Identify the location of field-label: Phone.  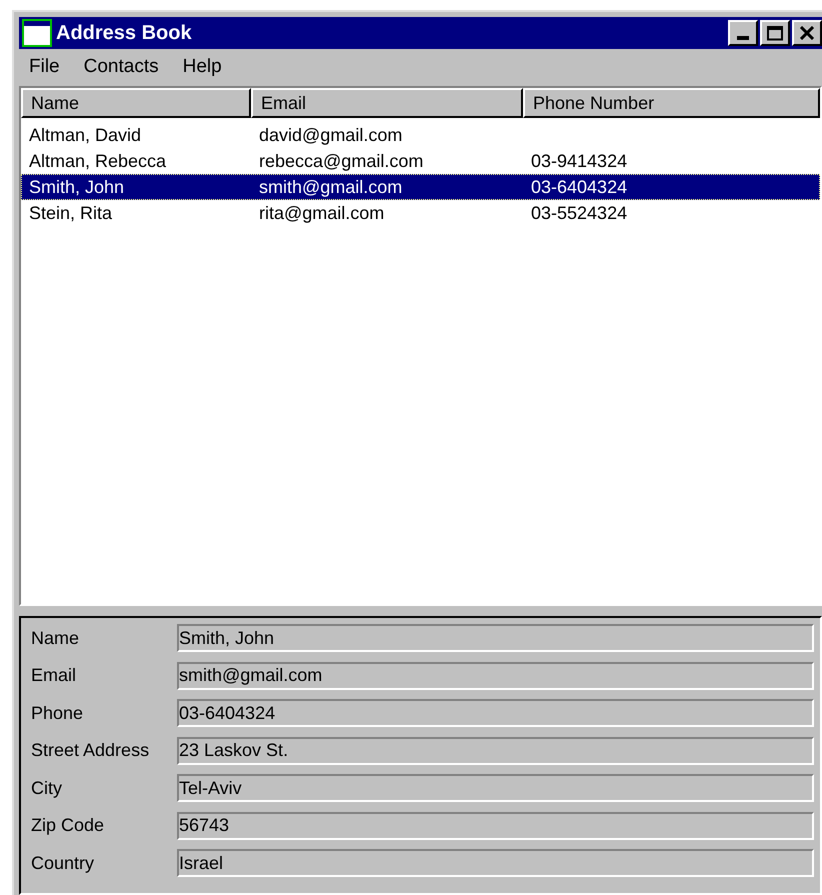
(57, 713).